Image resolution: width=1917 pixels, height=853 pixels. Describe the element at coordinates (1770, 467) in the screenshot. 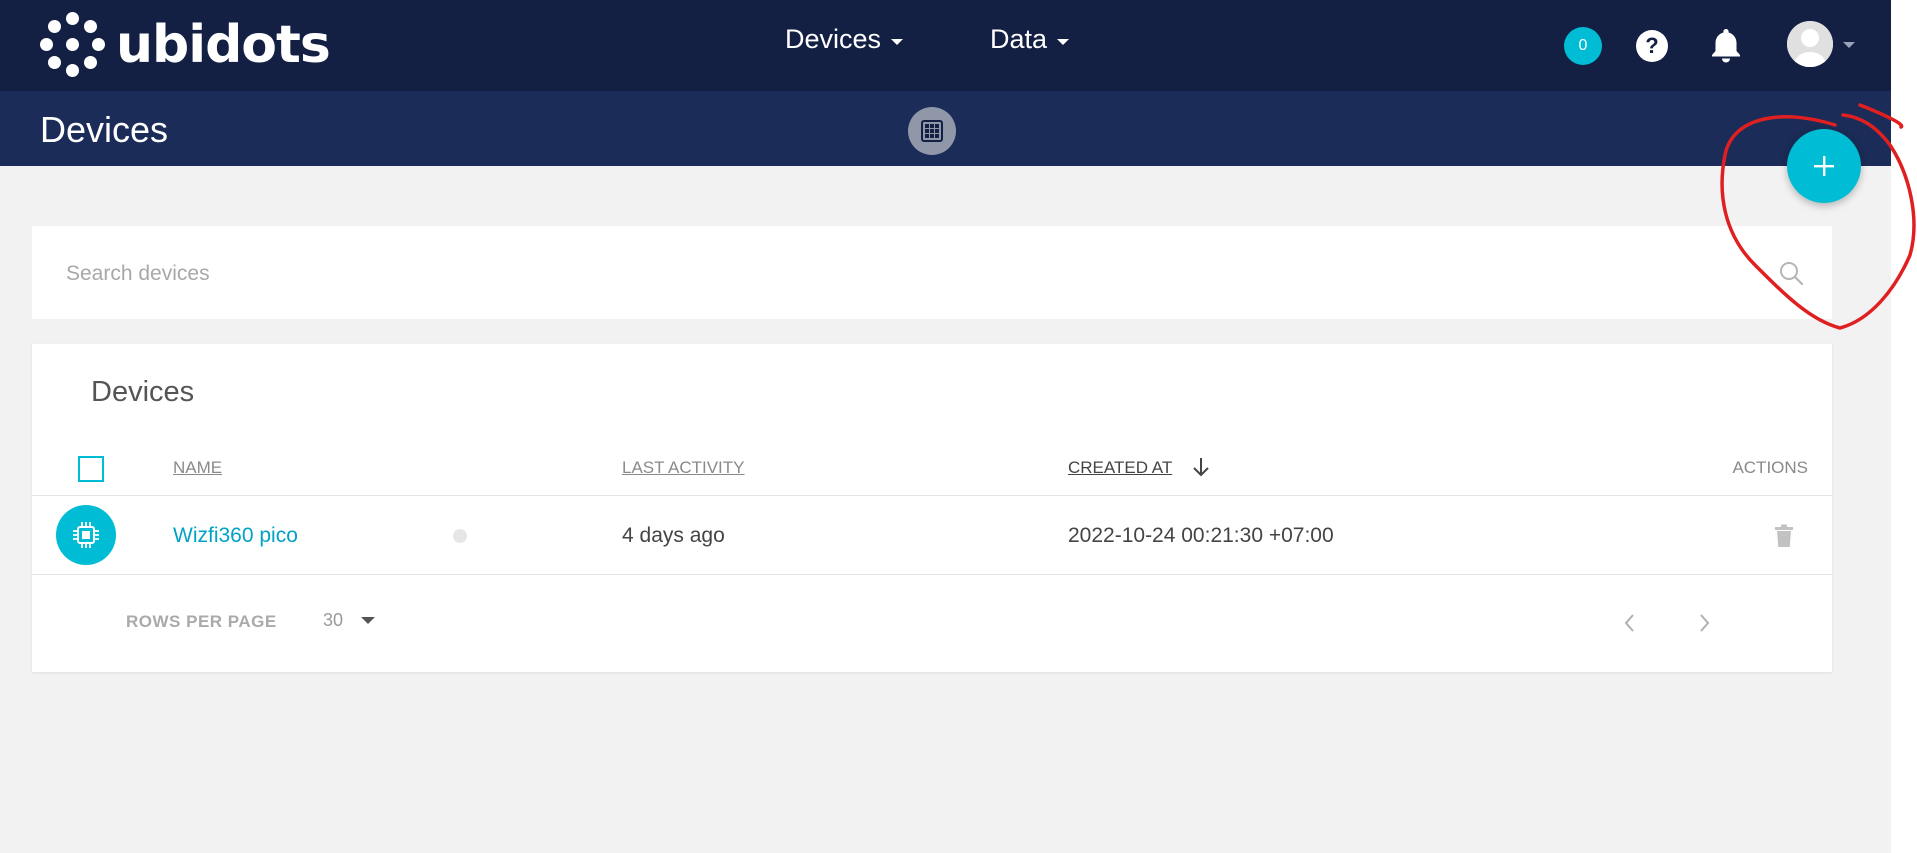

I see `column-header-actions: ACTIONS` at that location.